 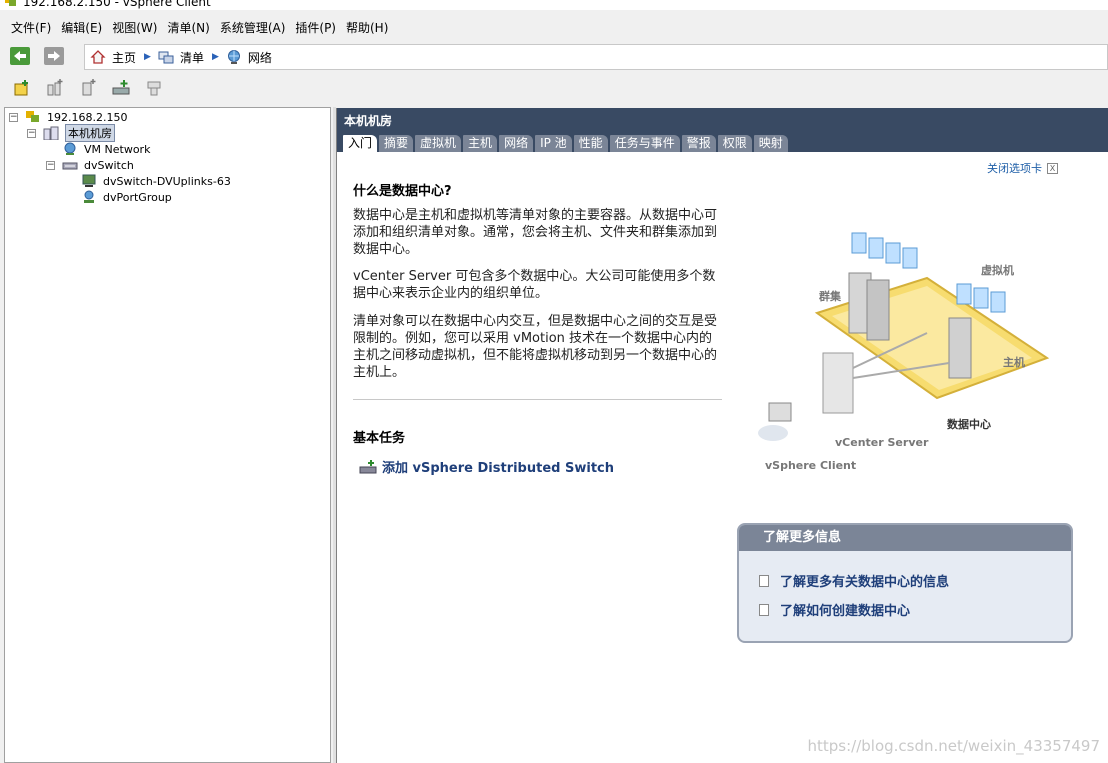 I want to click on add-switch-button, so click(x=121, y=88).